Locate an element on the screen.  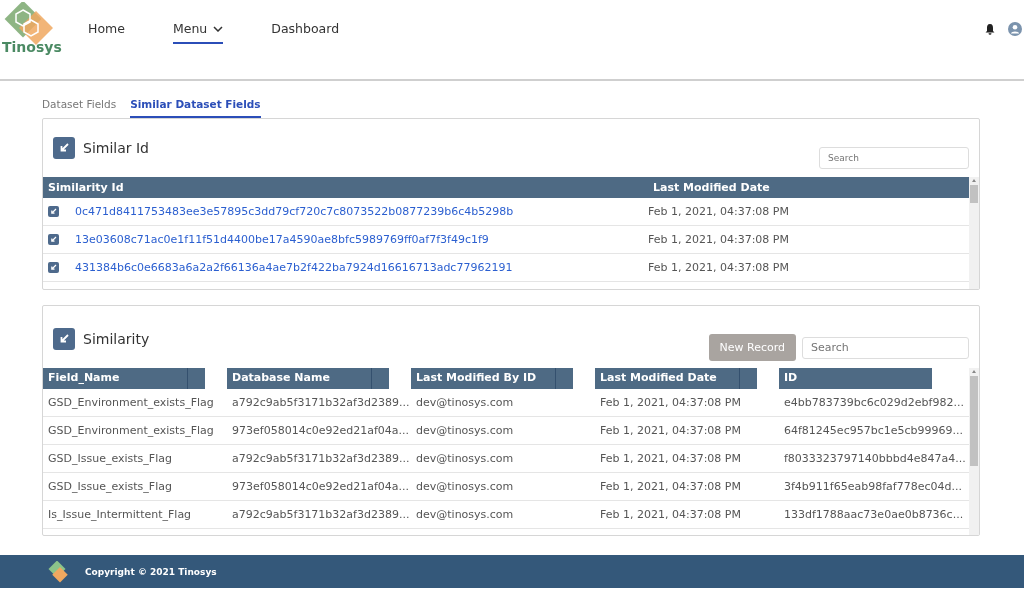
similarity-id-link: 13e03608c71ac0e1f11f51d4400be17a4590ae8bfc5989769ff0af7f3f49c1f9 is located at coordinates (282, 239).